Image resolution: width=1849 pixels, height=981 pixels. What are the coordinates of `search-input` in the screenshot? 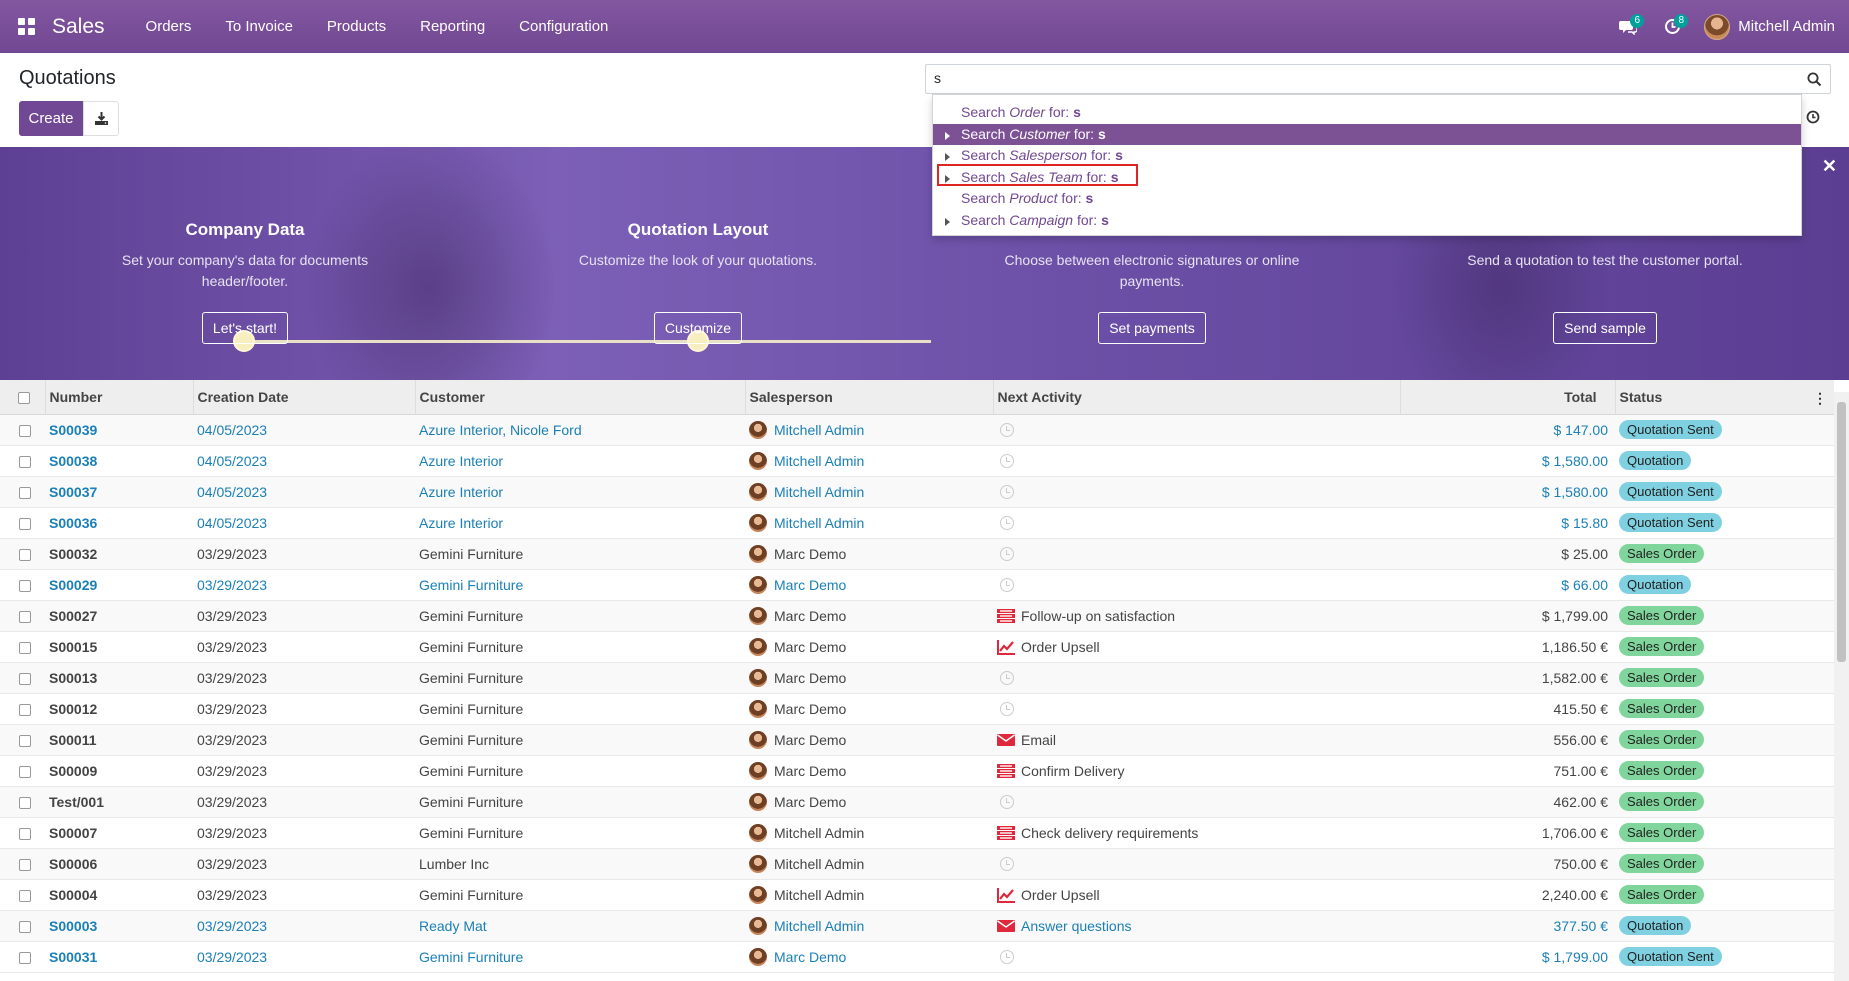 It's located at (1359, 78).